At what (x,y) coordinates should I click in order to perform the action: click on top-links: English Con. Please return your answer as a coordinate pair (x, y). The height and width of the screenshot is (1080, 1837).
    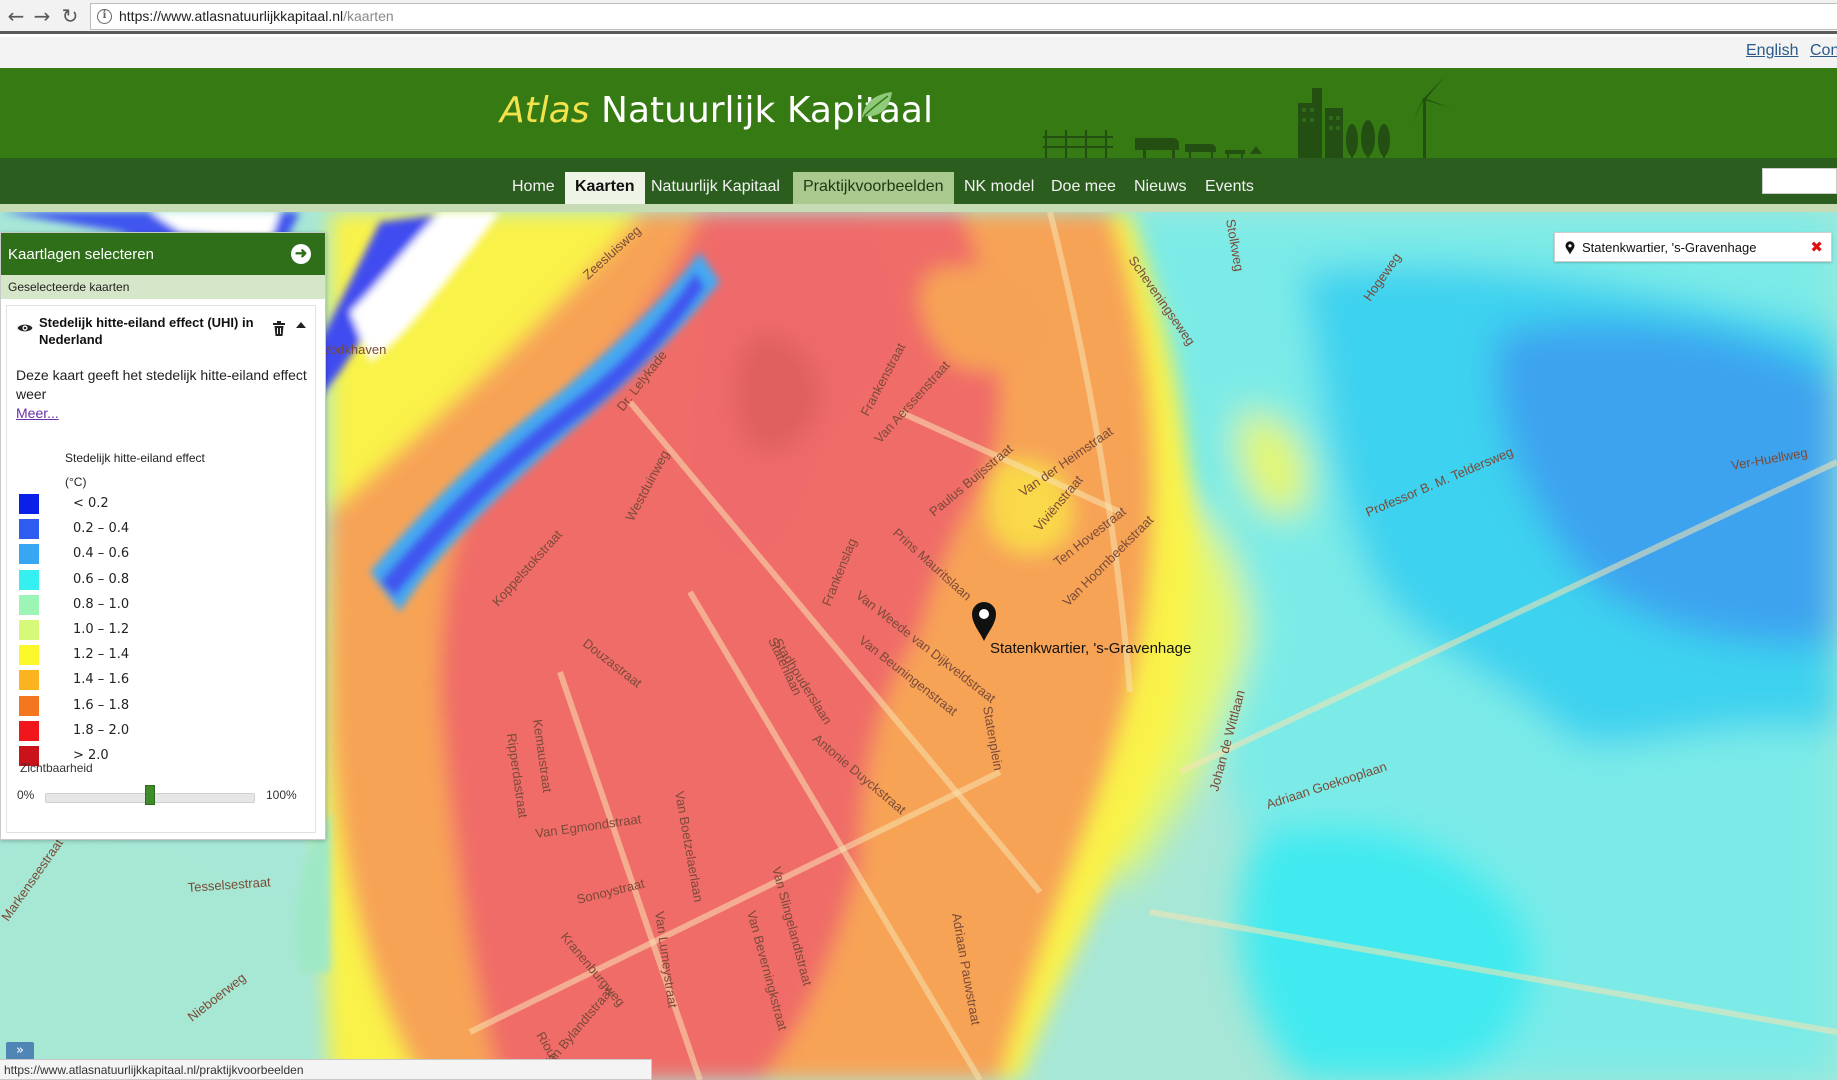
    Looking at the image, I should click on (918, 52).